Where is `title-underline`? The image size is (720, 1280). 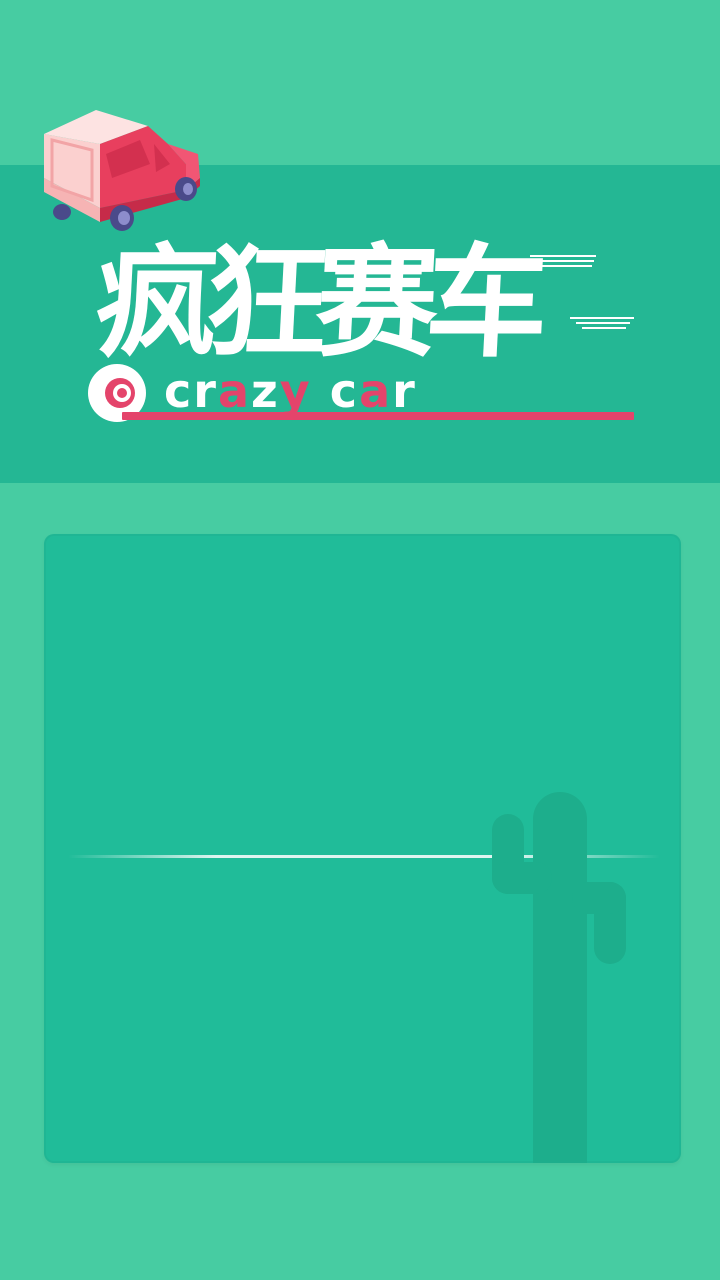 title-underline is located at coordinates (378, 416).